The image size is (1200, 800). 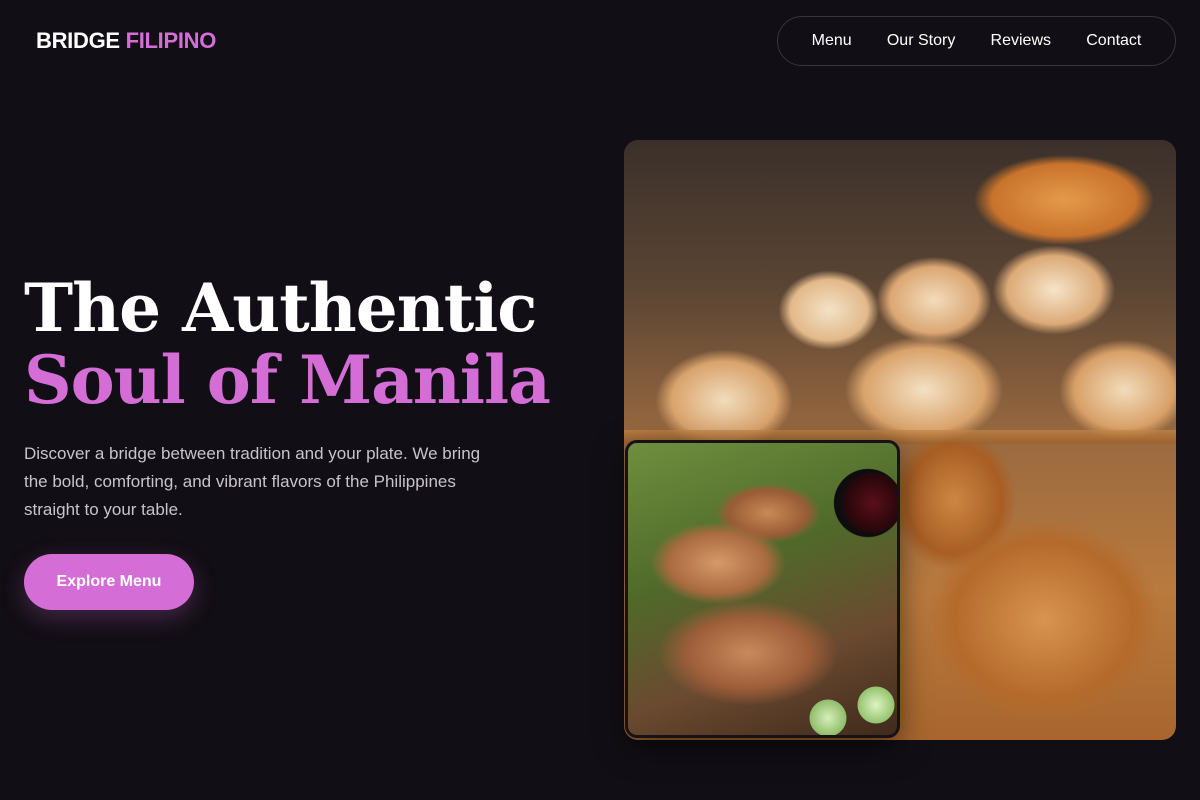 What do you see at coordinates (921, 41) in the screenshot?
I see `nav-link-our-story: Our Story` at bounding box center [921, 41].